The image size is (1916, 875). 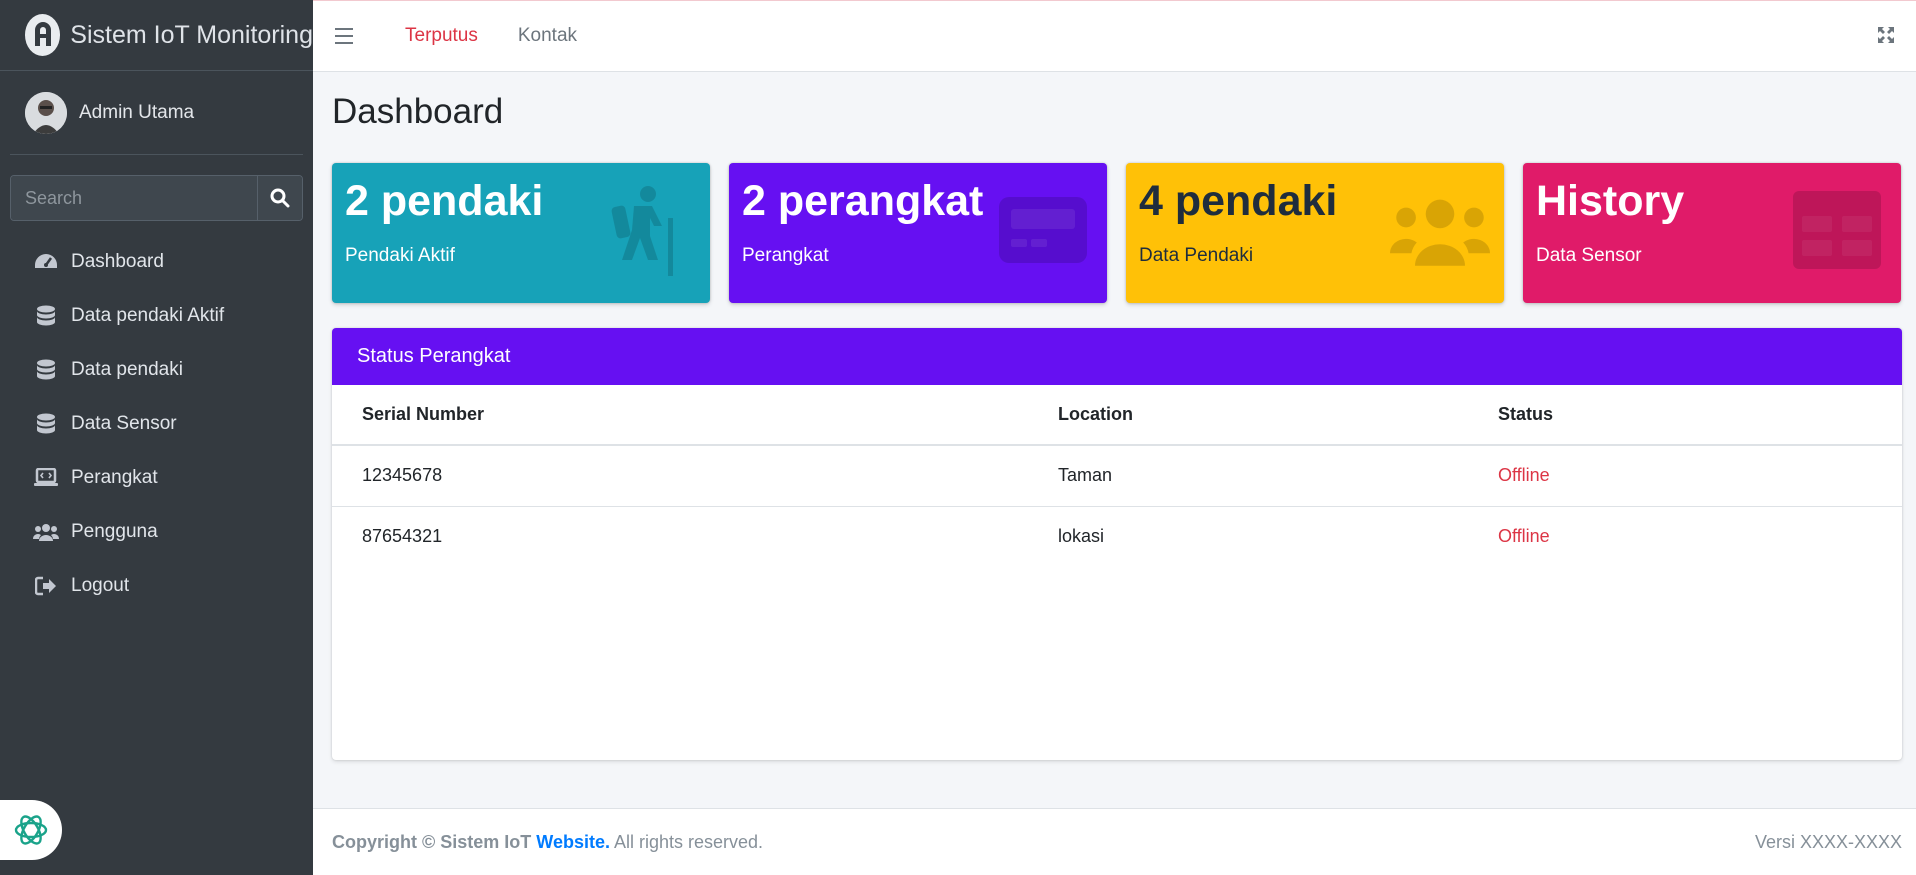 I want to click on sidebar-item-data-pendaki-aktif: Data pendaki Aktif, so click(x=156, y=316).